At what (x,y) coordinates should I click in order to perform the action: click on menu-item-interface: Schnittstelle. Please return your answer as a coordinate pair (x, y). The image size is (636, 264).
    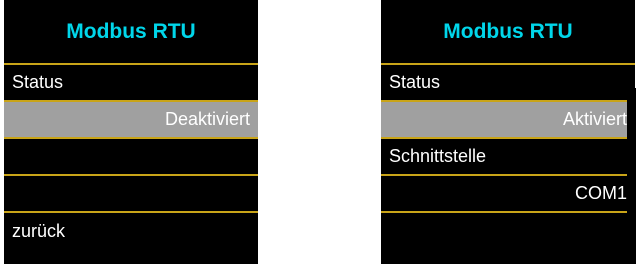
    Looking at the image, I should click on (508, 157).